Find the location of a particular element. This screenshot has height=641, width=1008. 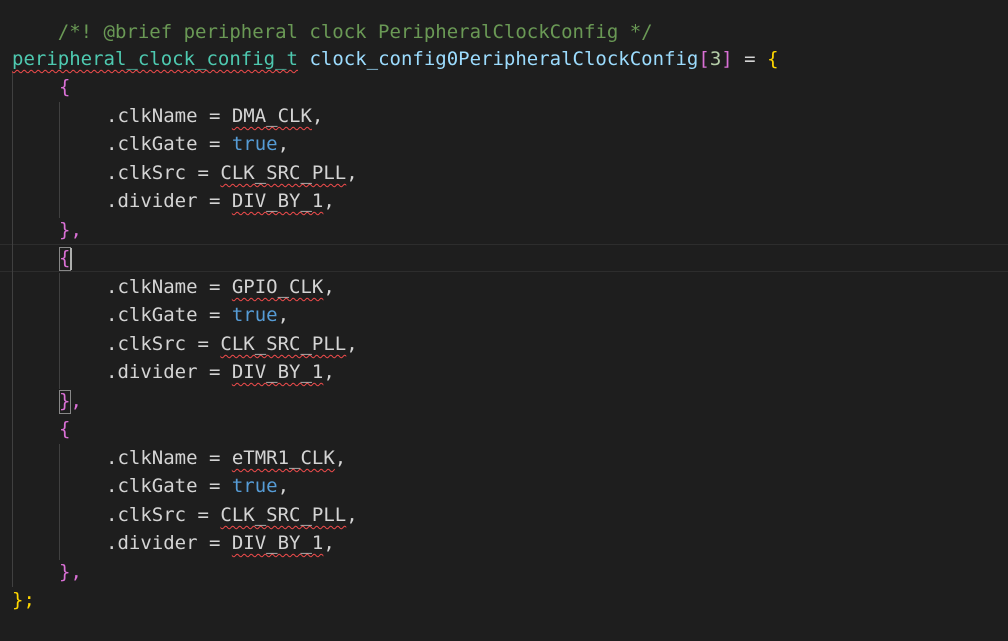

field-value: GPIO_CLK is located at coordinates (277, 287).